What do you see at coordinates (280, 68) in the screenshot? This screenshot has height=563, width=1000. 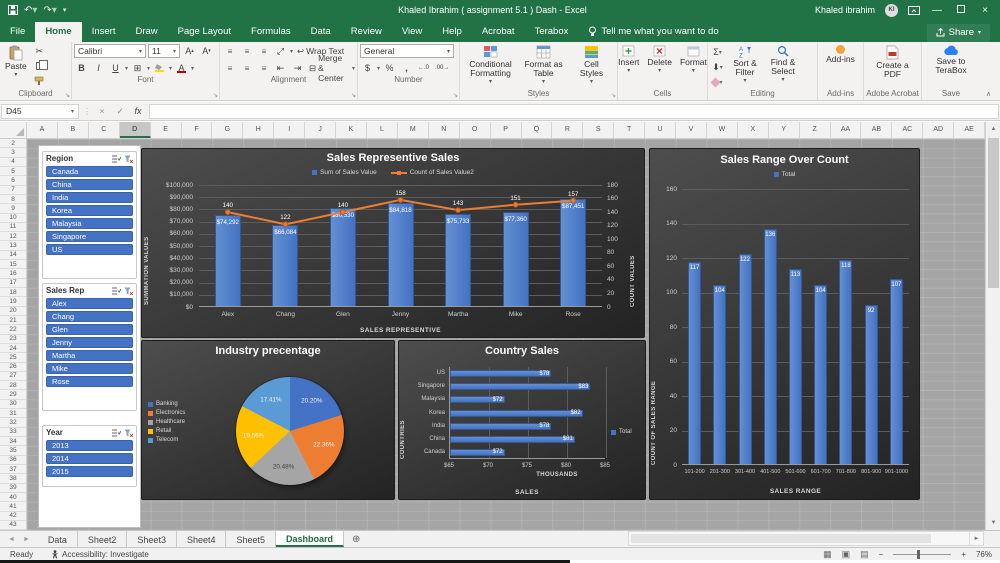 I see `decrease-indent-button: ⇤` at bounding box center [280, 68].